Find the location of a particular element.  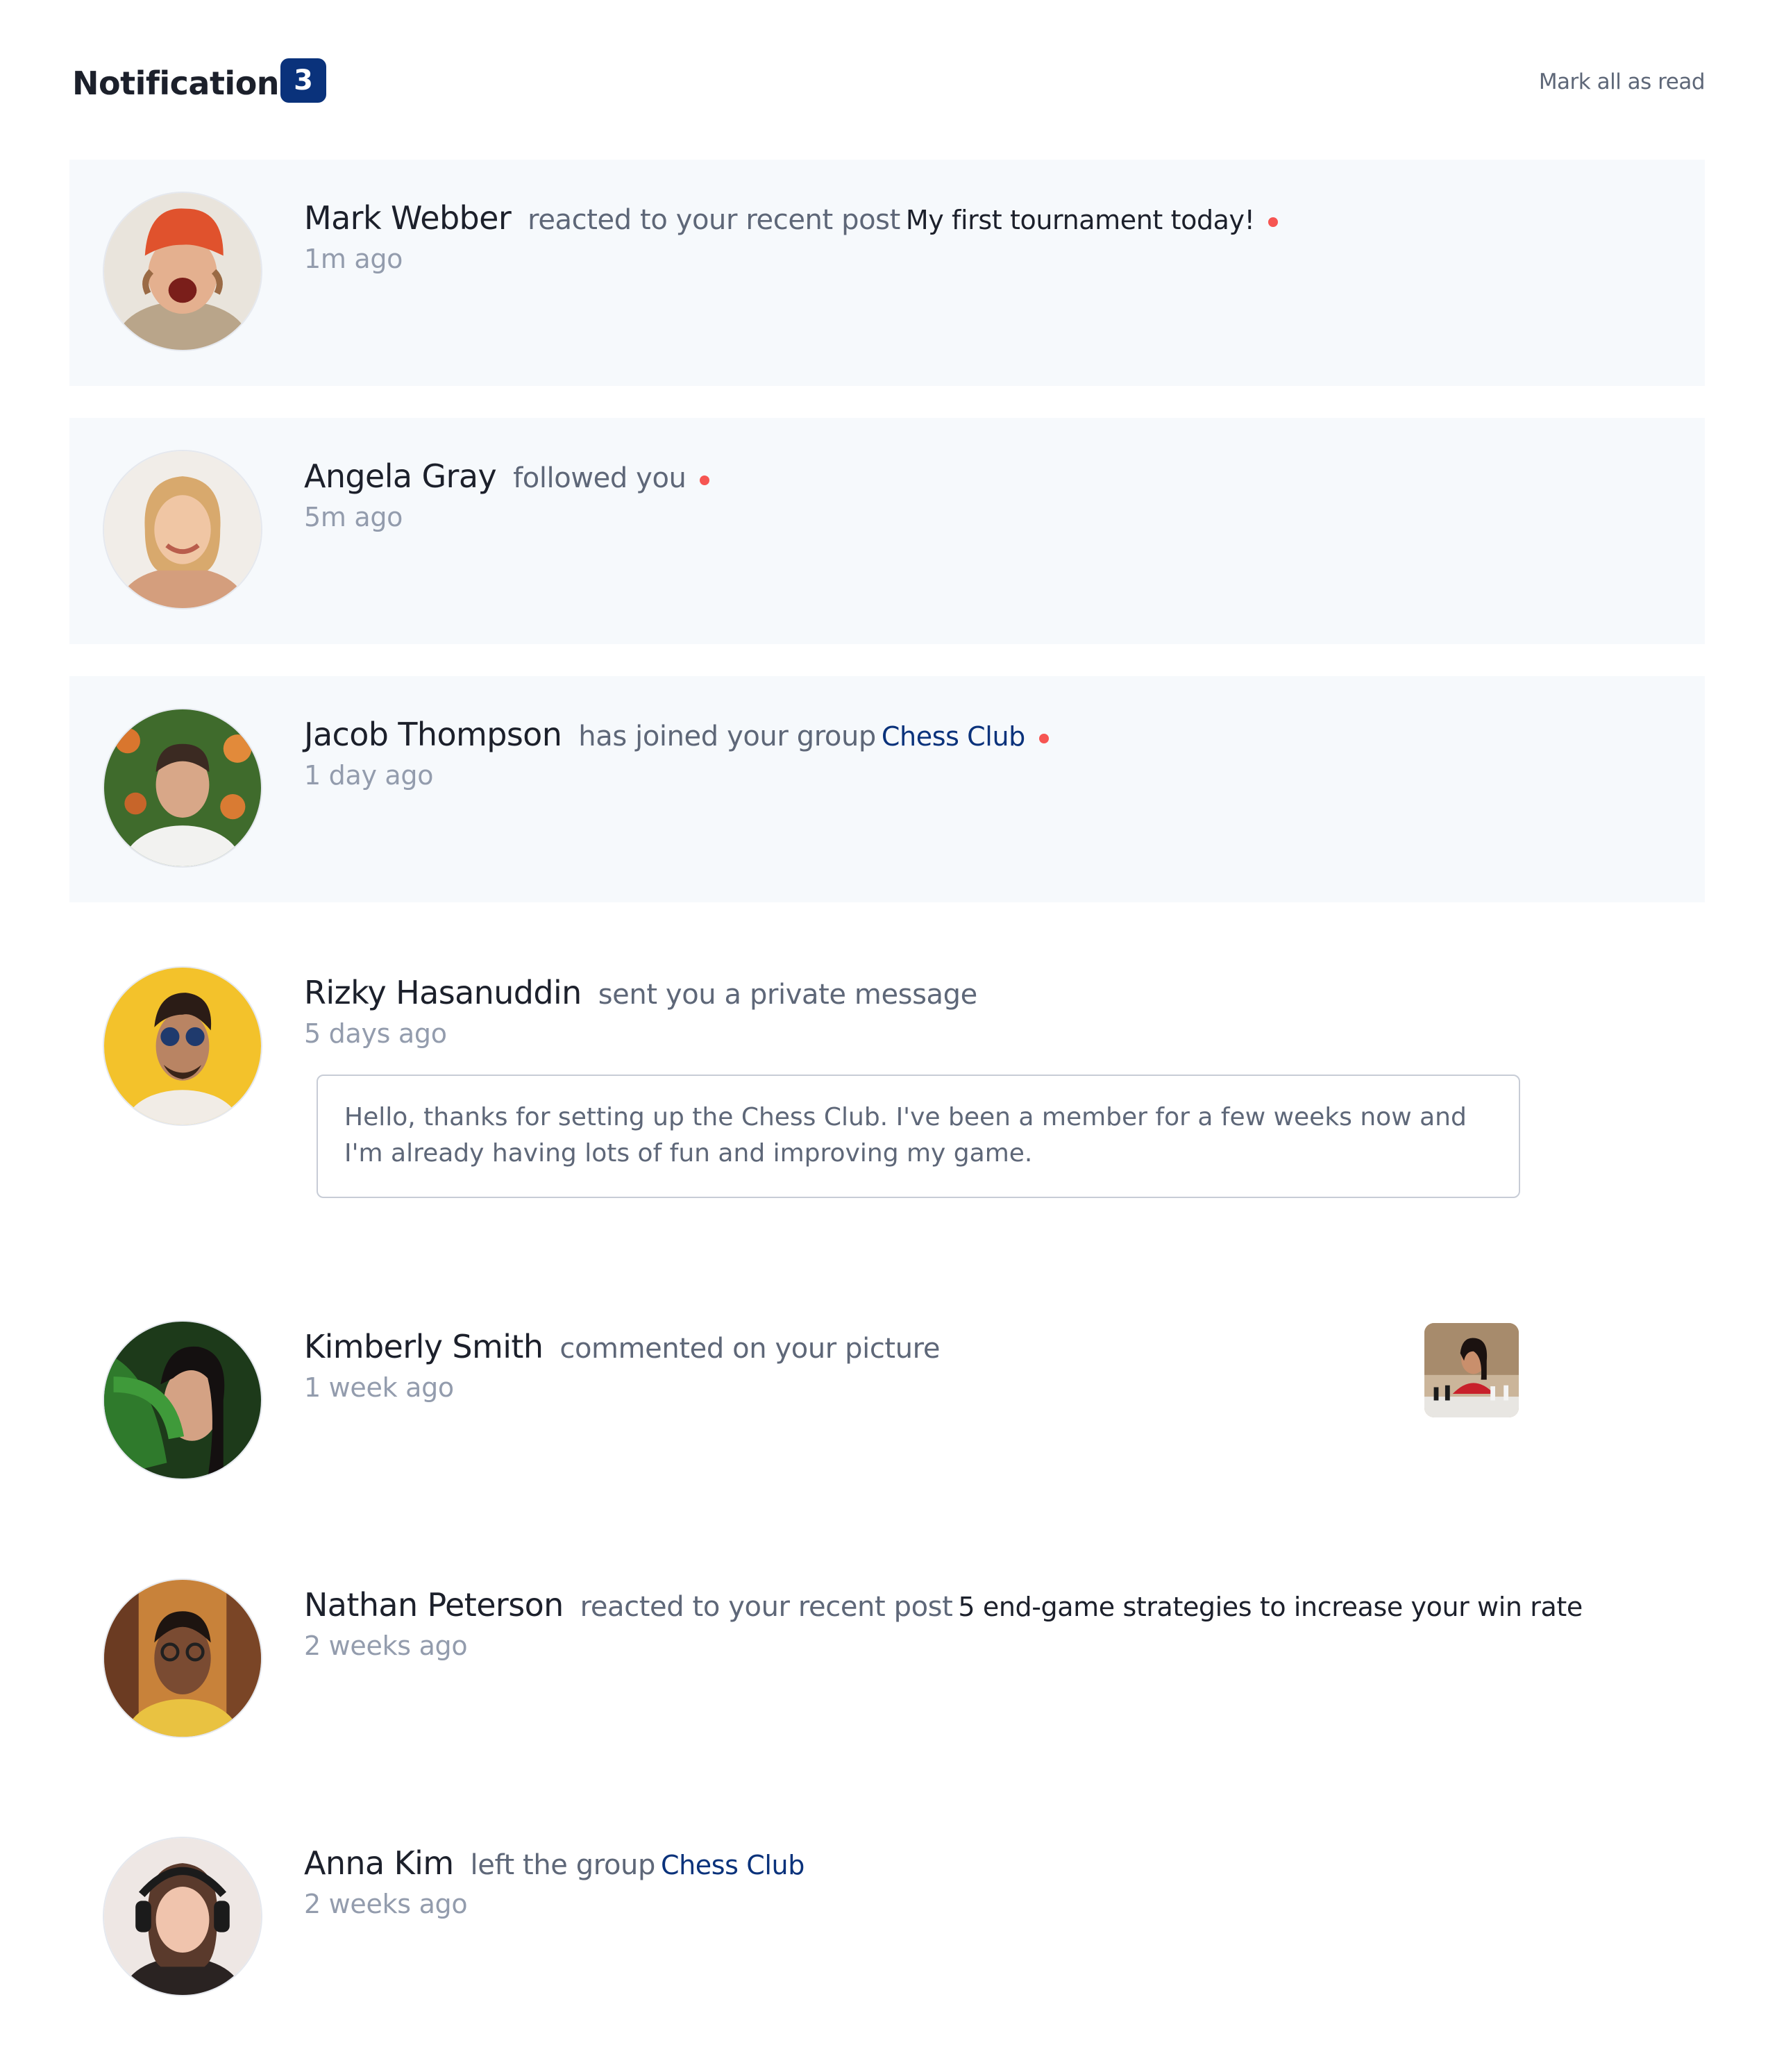

notification-time: 1m ago is located at coordinates (353, 259).